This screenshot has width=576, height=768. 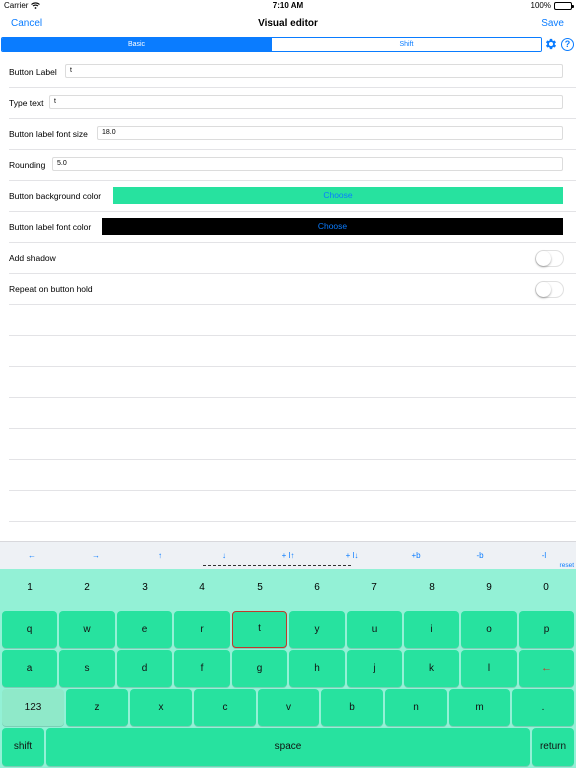 What do you see at coordinates (288, 747) in the screenshot?
I see `space-key: space` at bounding box center [288, 747].